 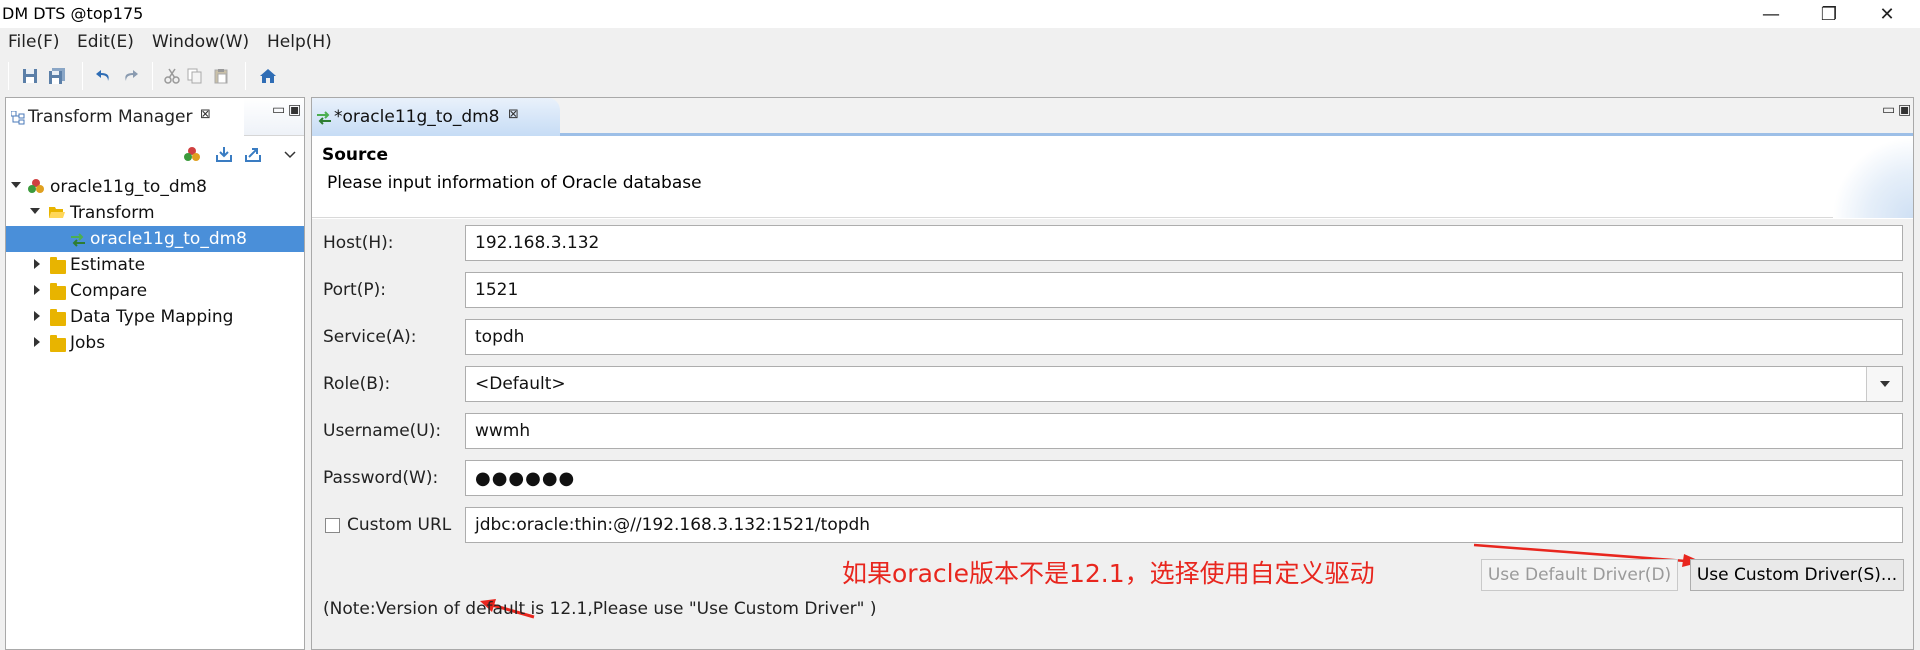 I want to click on role-label: Role(B):, so click(x=357, y=384).